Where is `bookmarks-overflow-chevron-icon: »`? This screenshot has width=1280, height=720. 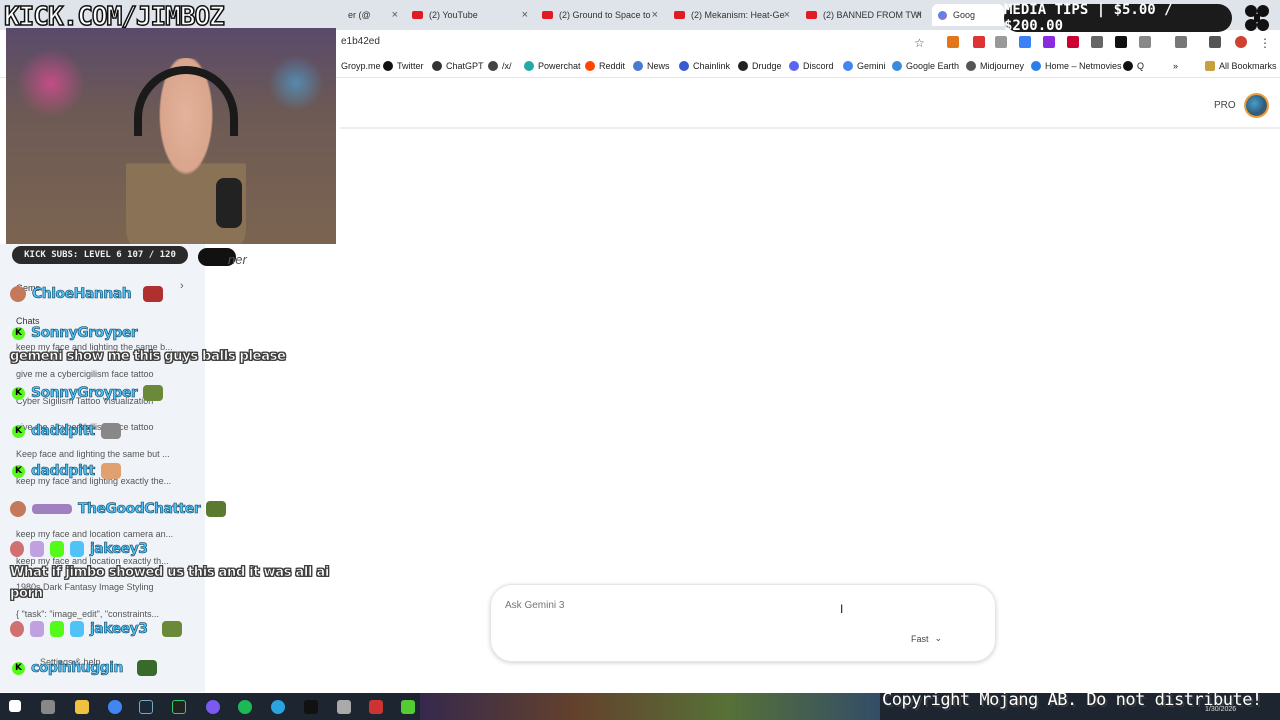
bookmarks-overflow-chevron-icon: » is located at coordinates (1175, 66).